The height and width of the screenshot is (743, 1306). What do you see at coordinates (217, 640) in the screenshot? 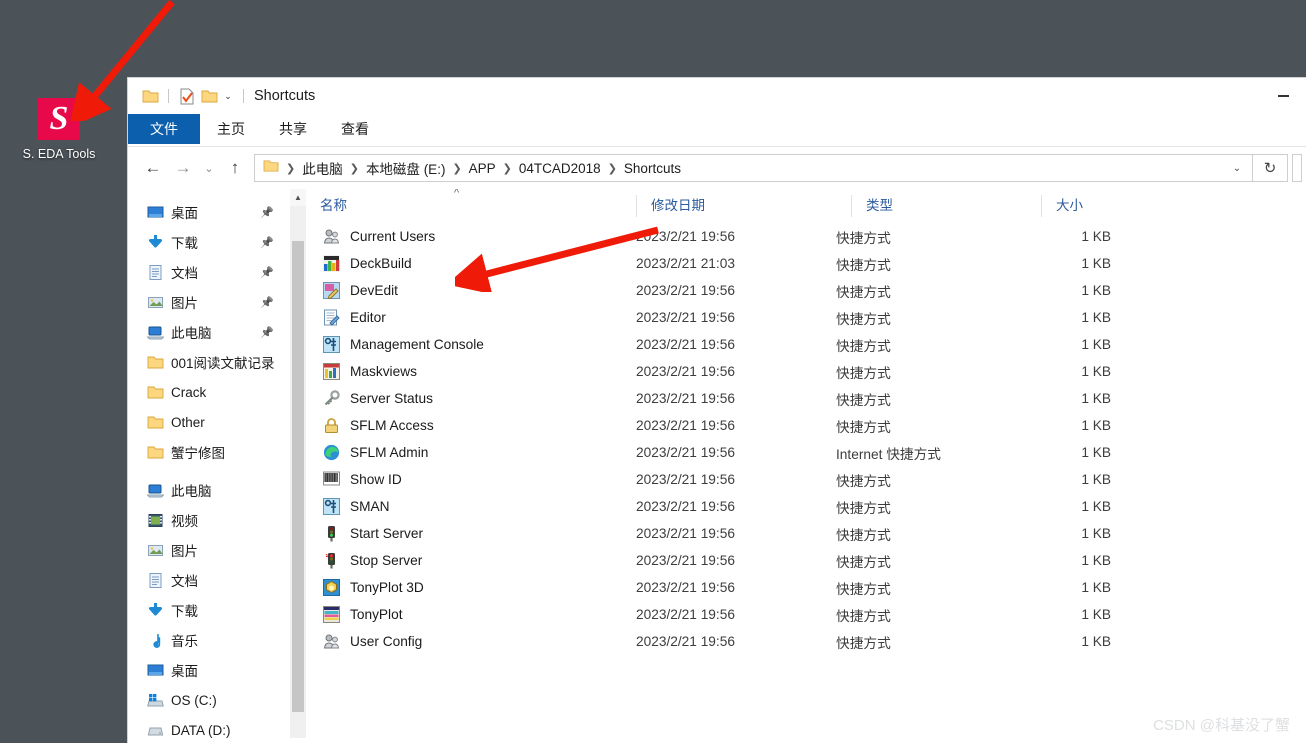
I see `sidebar-item-pc-5: 音乐` at bounding box center [217, 640].